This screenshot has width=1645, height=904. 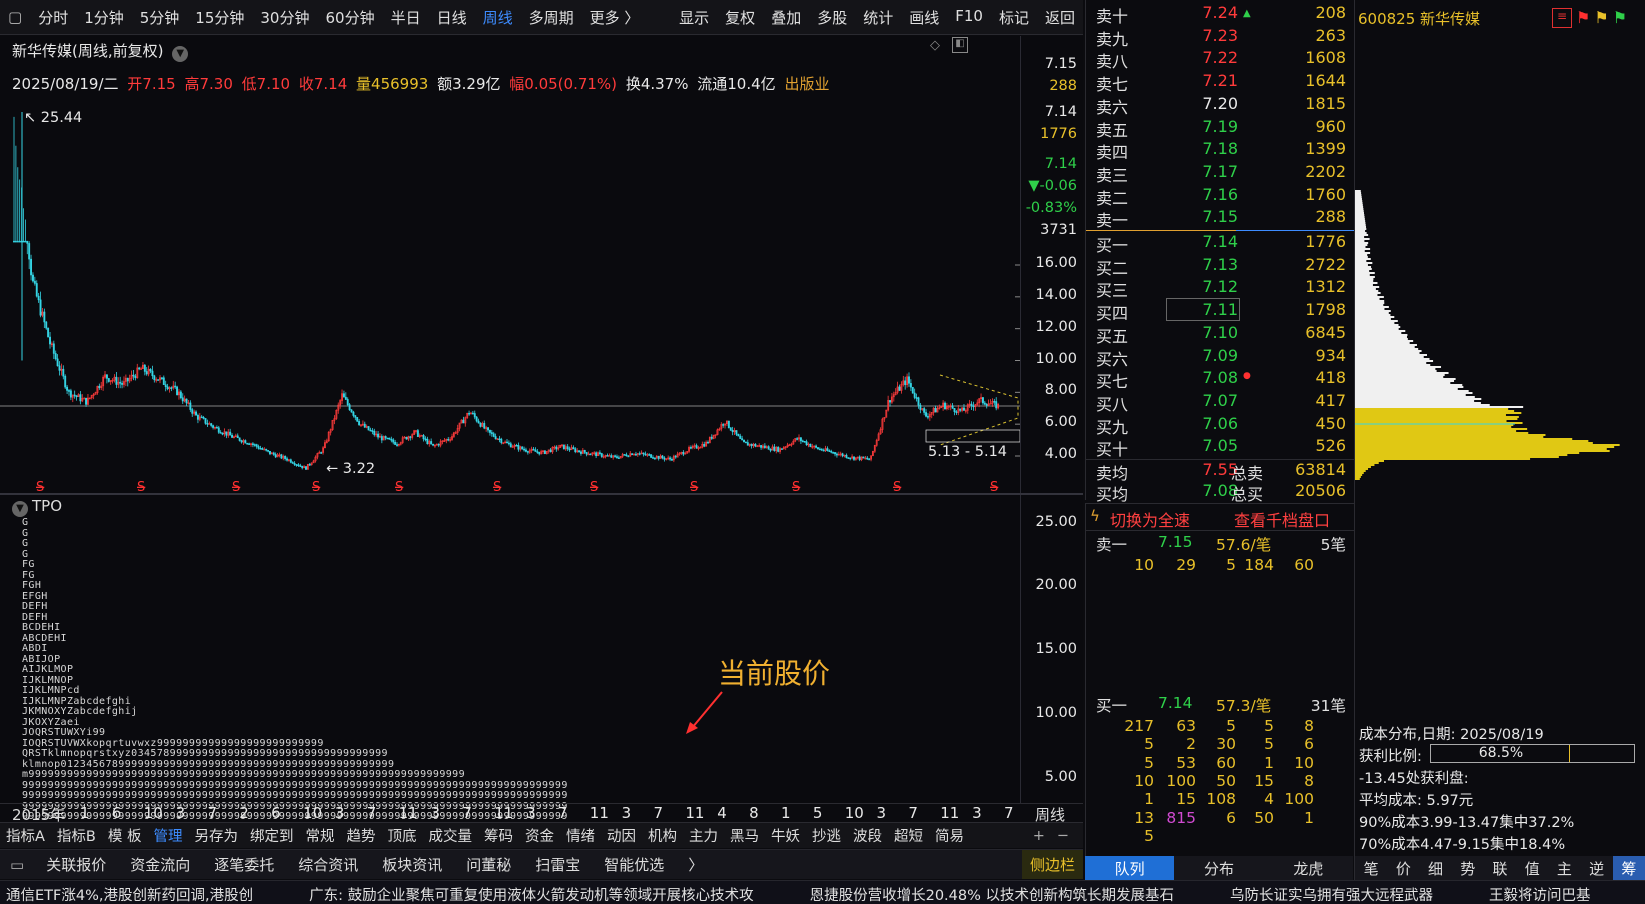 What do you see at coordinates (695, 864) in the screenshot?
I see `link-tab-8: 〉` at bounding box center [695, 864].